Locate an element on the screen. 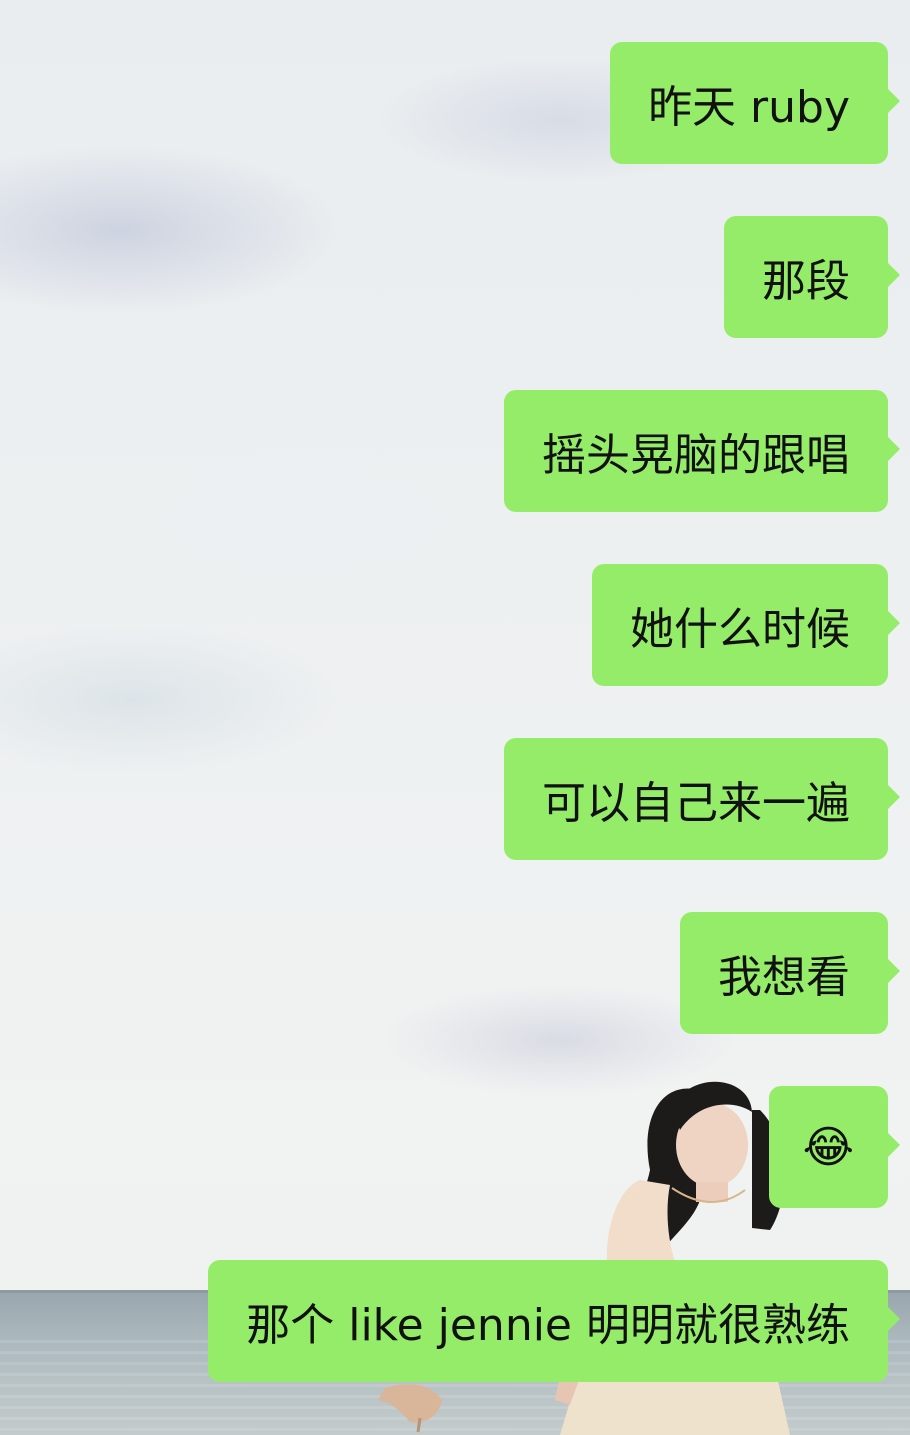 This screenshot has width=910, height=1435. message-bubble: 昨天 ruby is located at coordinates (755, 103).